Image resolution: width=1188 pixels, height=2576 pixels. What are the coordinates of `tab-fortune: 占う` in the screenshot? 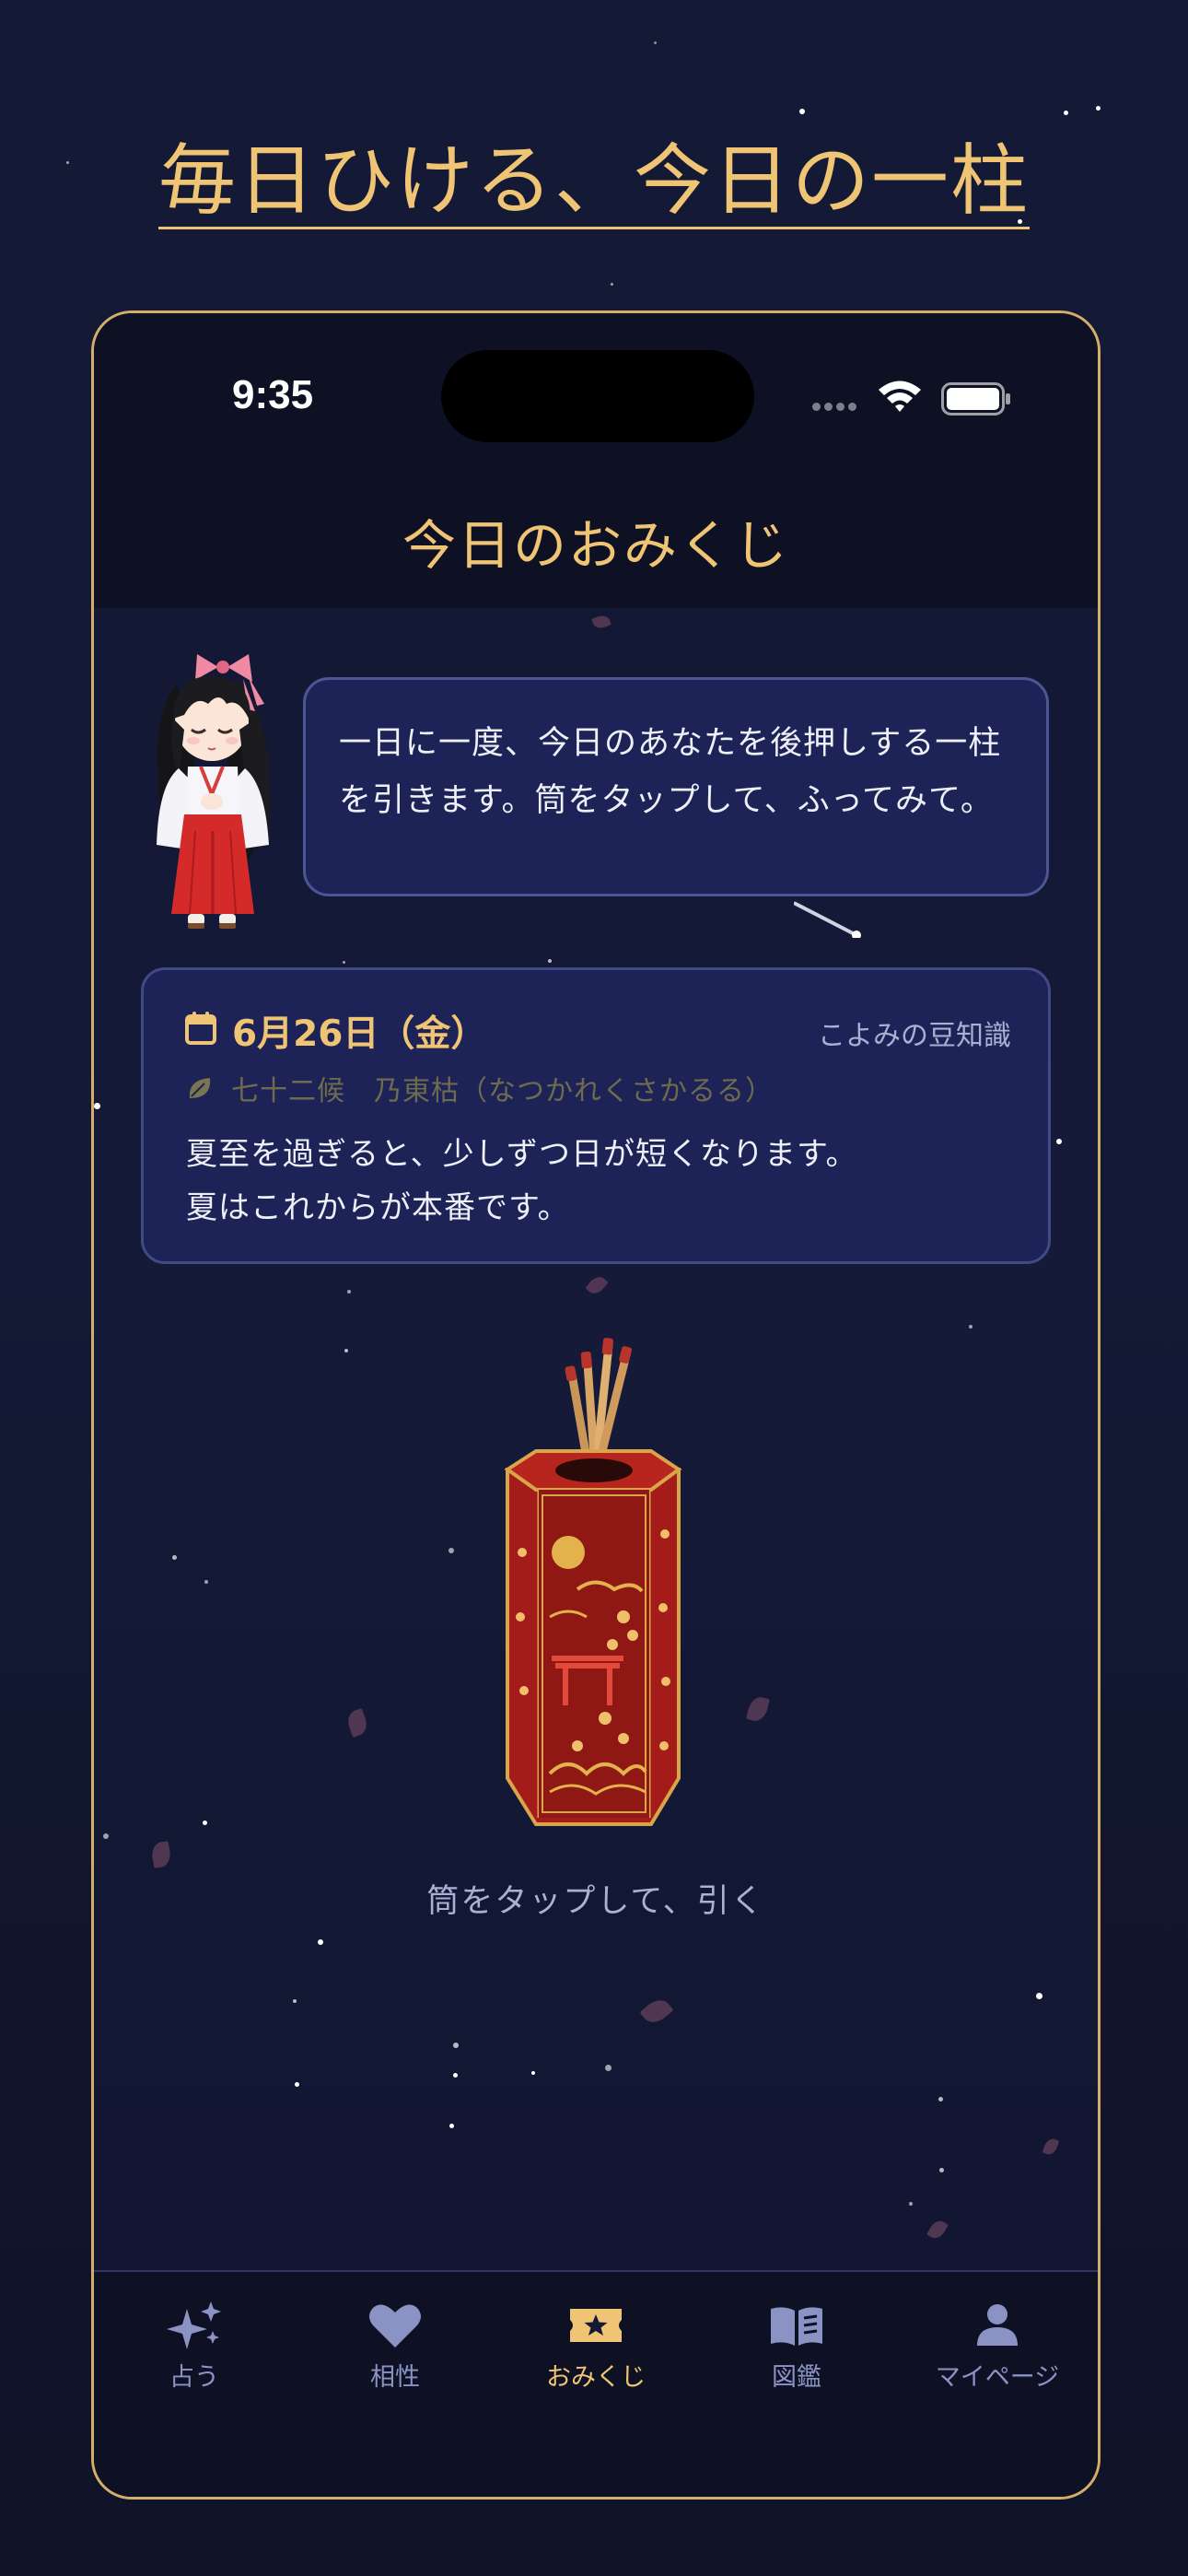 It's located at (194, 2346).